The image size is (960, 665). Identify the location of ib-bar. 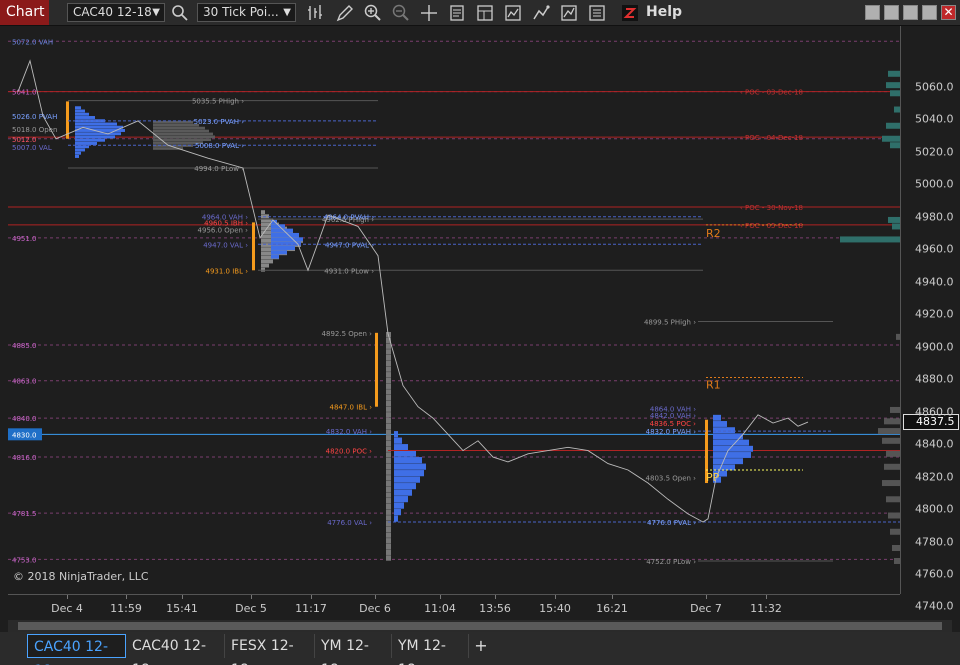
(253, 246).